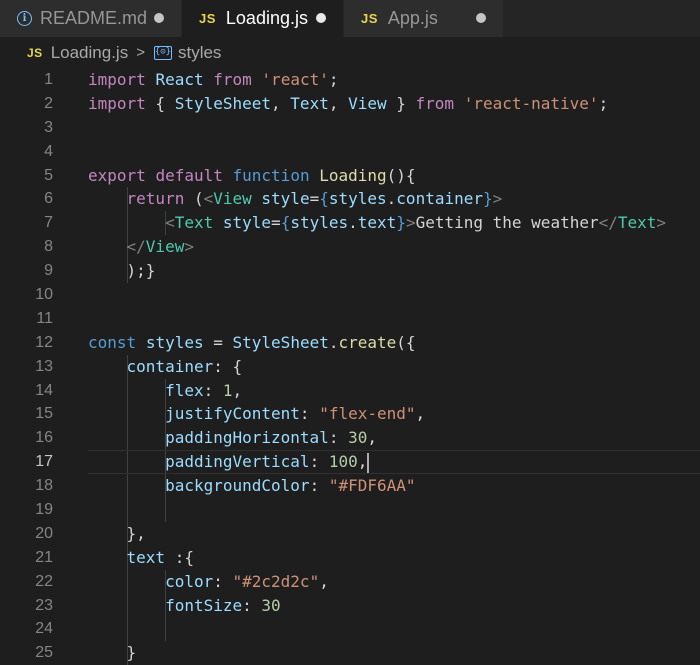  I want to click on text-cursor, so click(368, 462).